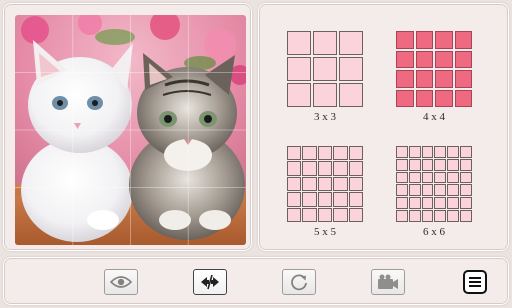  I want to click on grid-option-4x4: 4 x 4, so click(434, 79).